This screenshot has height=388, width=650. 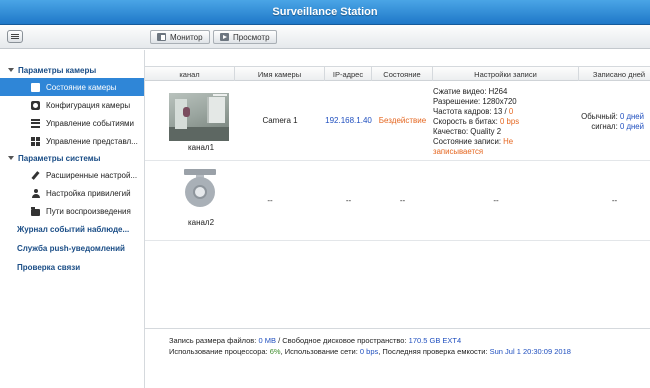 I want to click on grid-icon, so click(x=35, y=141).